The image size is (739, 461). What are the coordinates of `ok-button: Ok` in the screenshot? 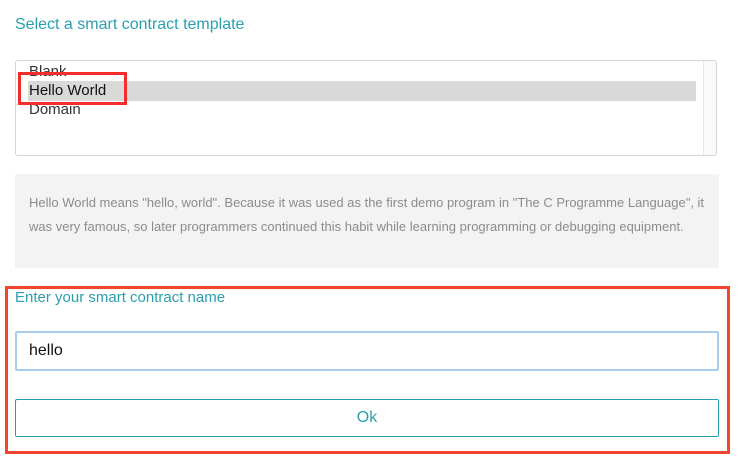 It's located at (367, 418).